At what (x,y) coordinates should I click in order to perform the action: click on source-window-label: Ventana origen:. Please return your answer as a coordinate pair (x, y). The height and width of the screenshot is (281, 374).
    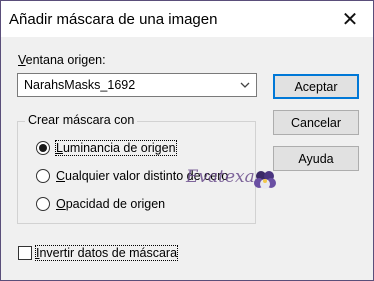
    Looking at the image, I should click on (62, 60).